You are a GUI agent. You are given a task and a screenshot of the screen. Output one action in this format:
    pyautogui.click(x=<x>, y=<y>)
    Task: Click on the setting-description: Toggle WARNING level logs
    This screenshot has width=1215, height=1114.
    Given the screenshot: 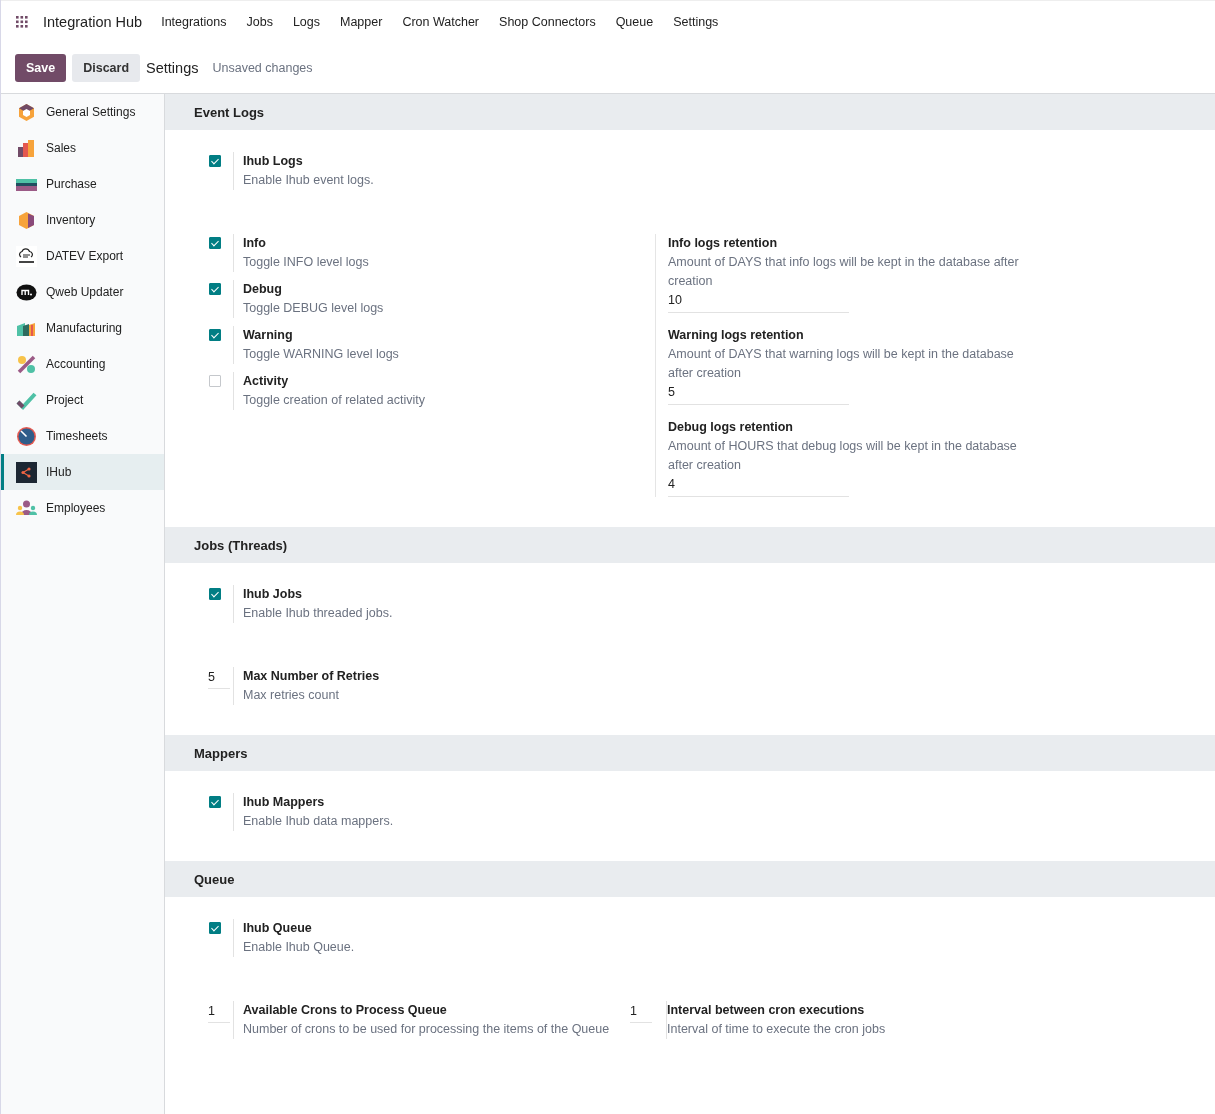 What is the action you would take?
    pyautogui.click(x=321, y=354)
    